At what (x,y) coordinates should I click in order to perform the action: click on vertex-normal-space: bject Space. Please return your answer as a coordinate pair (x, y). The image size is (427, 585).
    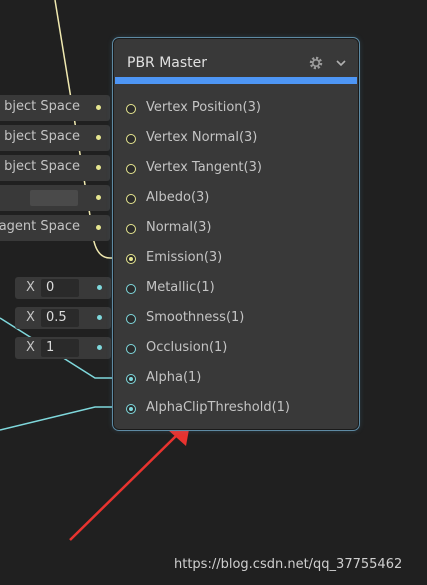
    Looking at the image, I should click on (42, 136).